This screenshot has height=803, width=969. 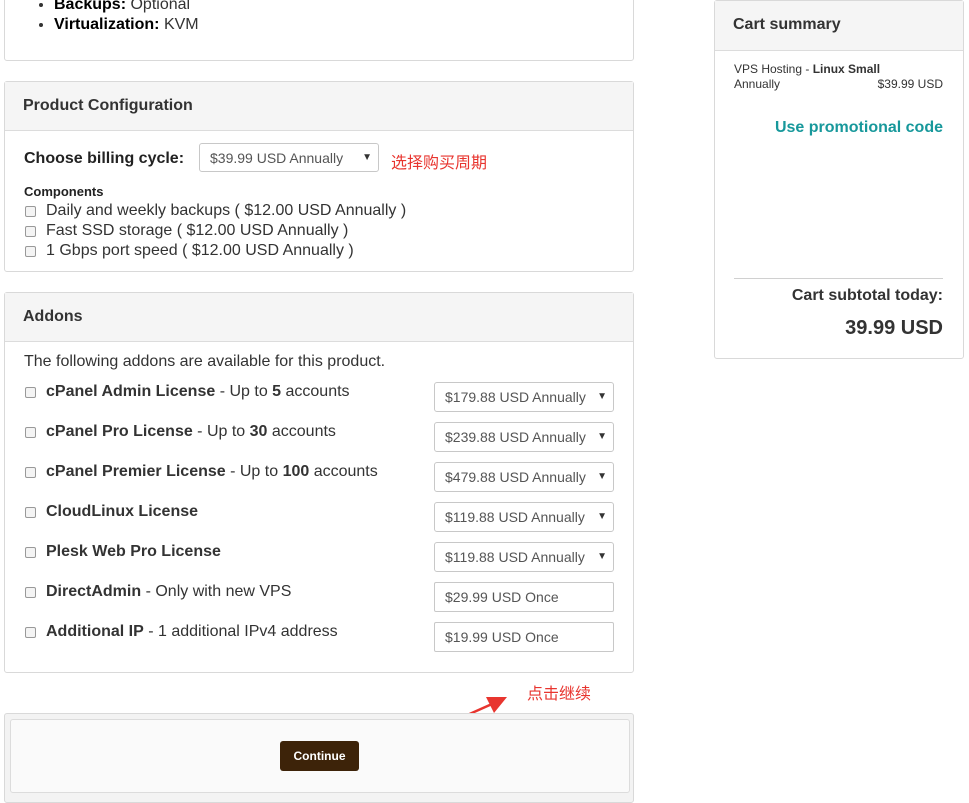 I want to click on cart-product-cycle: Annually, so click(x=757, y=84).